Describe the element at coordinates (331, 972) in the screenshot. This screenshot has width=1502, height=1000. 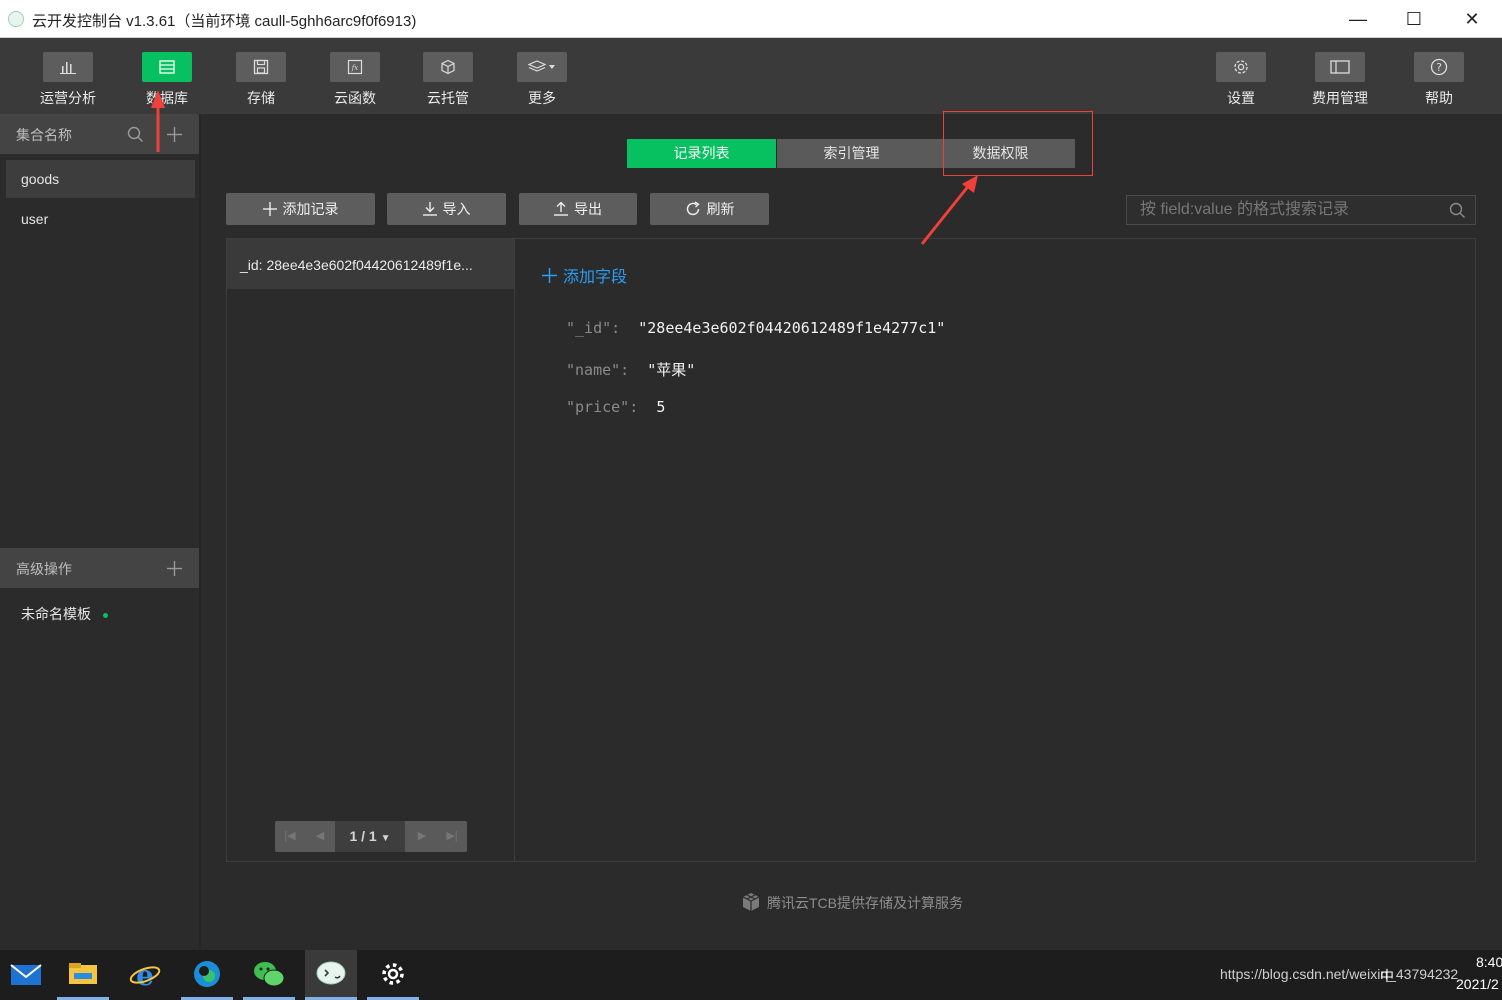
I see `wechat-devtools-icon` at that location.